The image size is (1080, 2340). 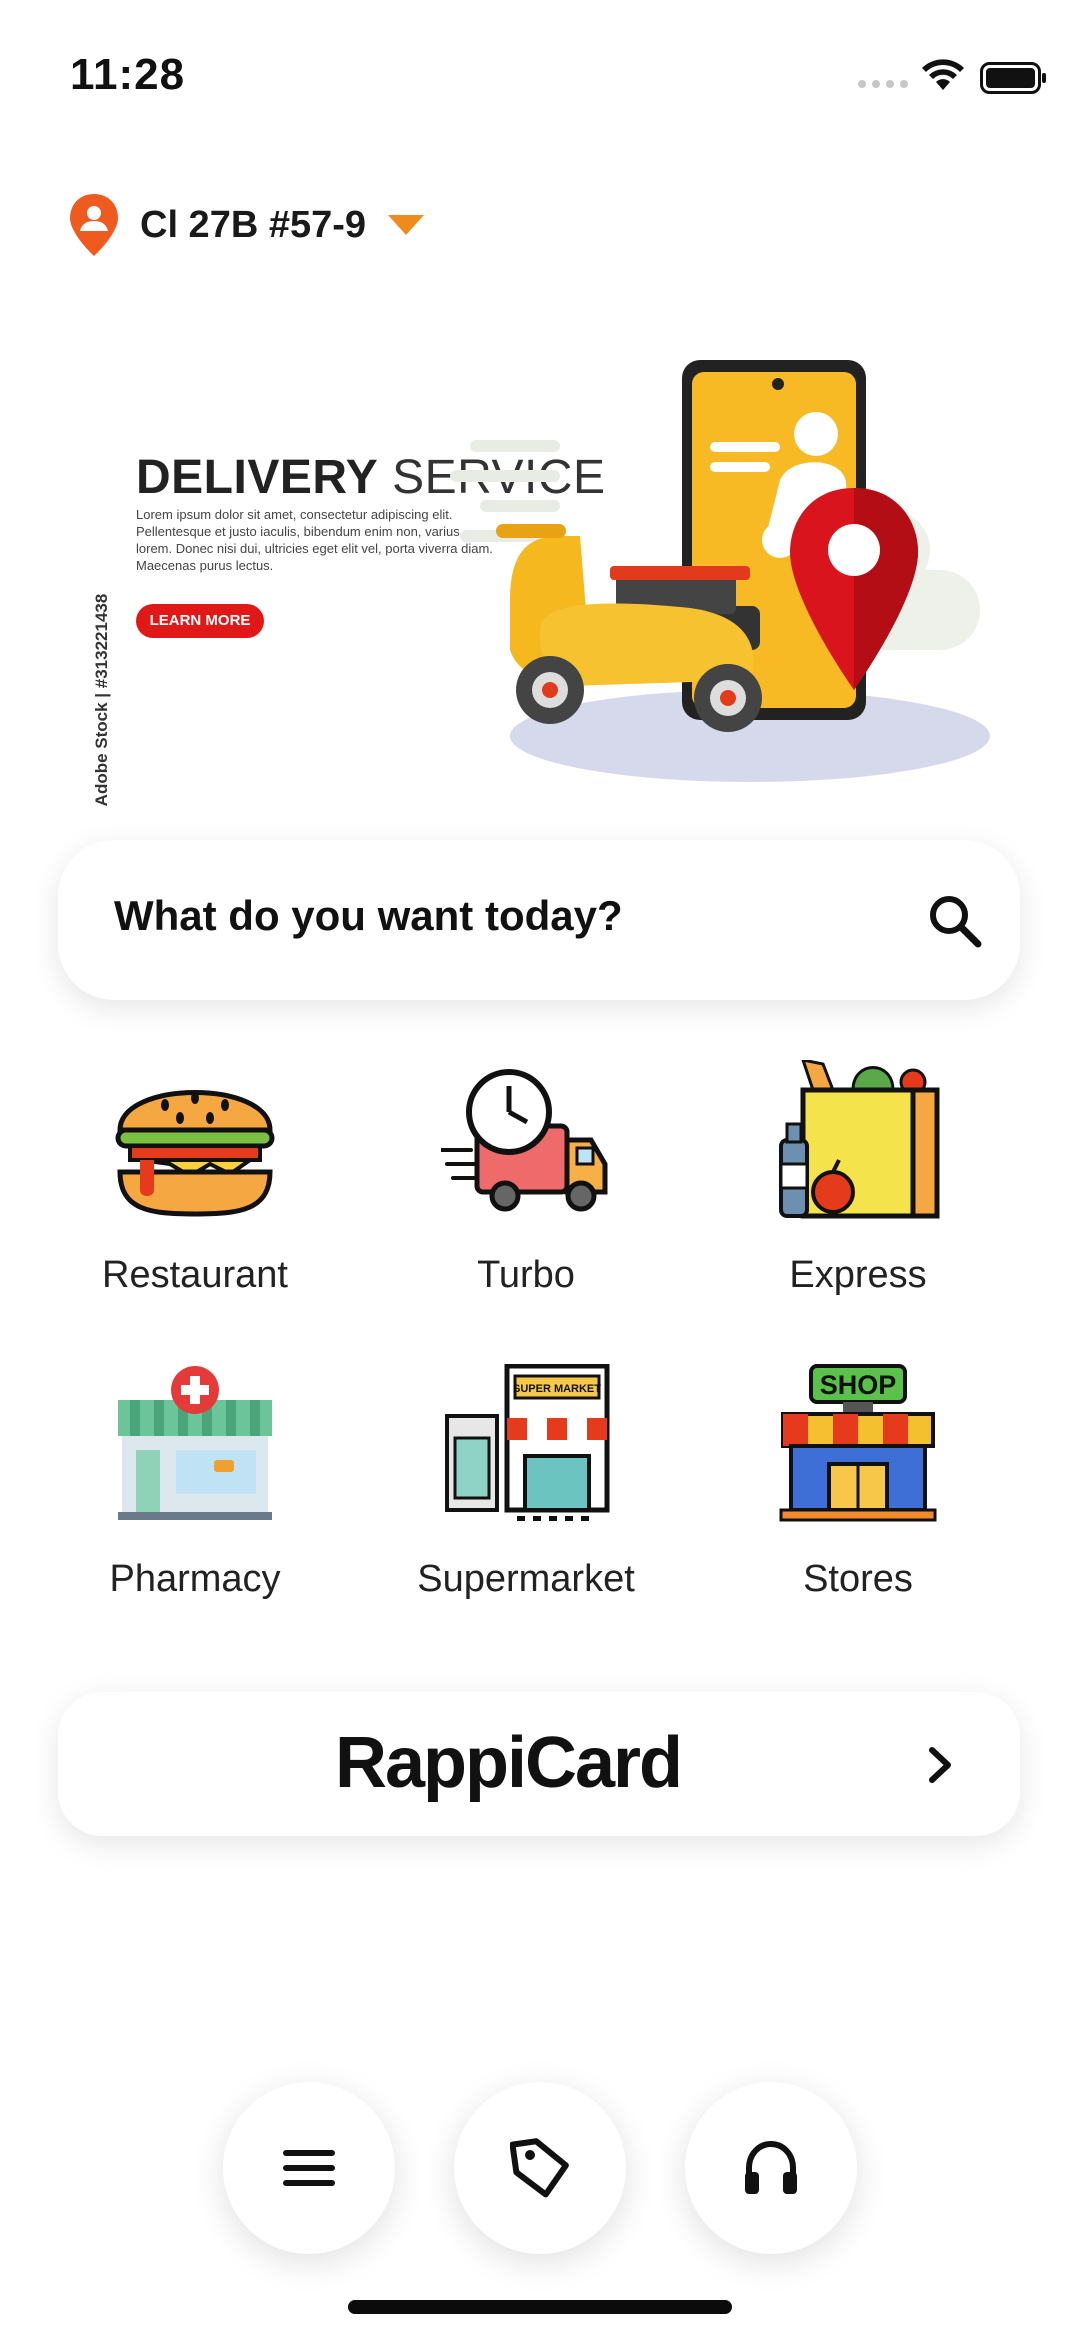 I want to click on rappicard-button: RappiCard, so click(x=539, y=1764).